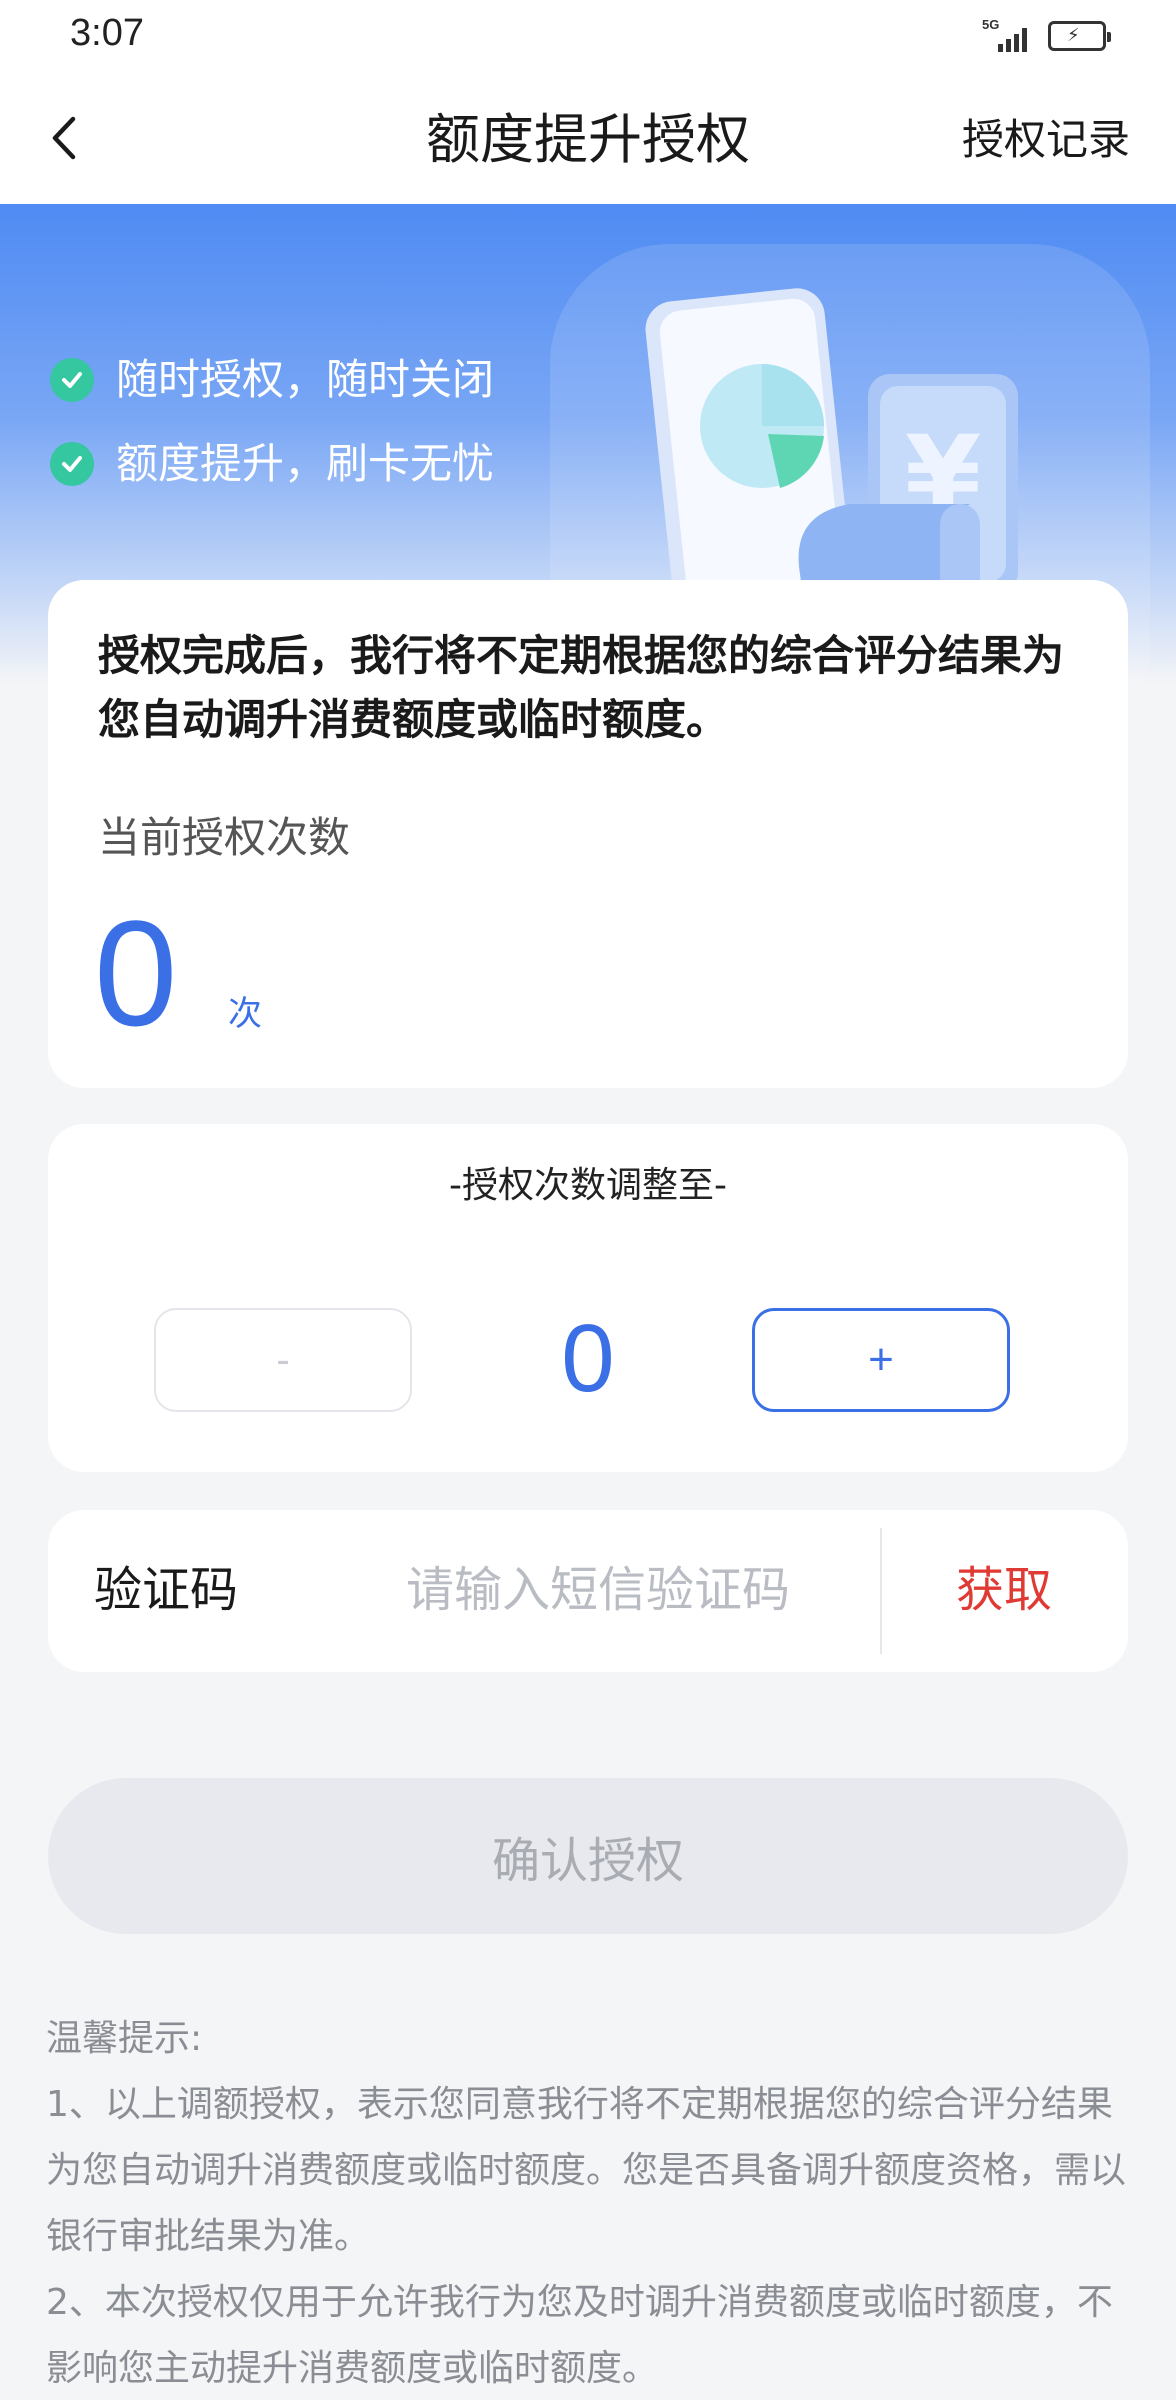 Image resolution: width=1176 pixels, height=2400 pixels. I want to click on status-icons: 5G ⚡, so click(1046, 36).